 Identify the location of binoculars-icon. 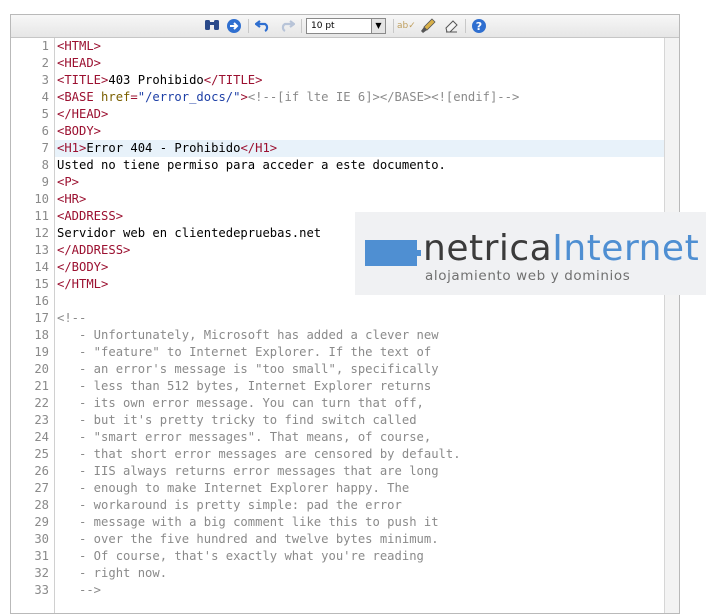
(212, 26).